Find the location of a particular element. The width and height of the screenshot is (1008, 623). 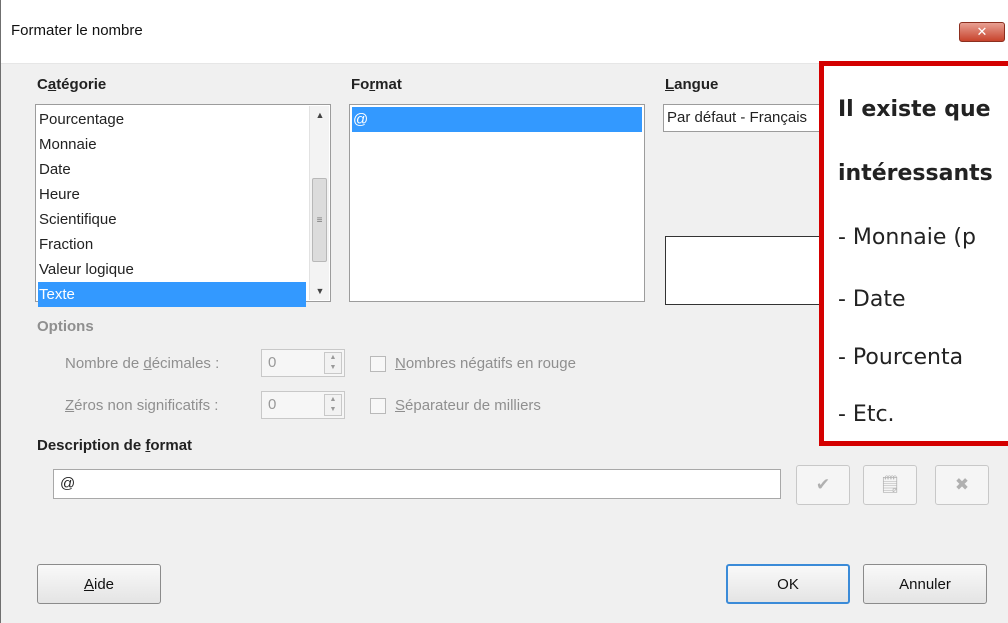

close-button: ✕ is located at coordinates (982, 32).